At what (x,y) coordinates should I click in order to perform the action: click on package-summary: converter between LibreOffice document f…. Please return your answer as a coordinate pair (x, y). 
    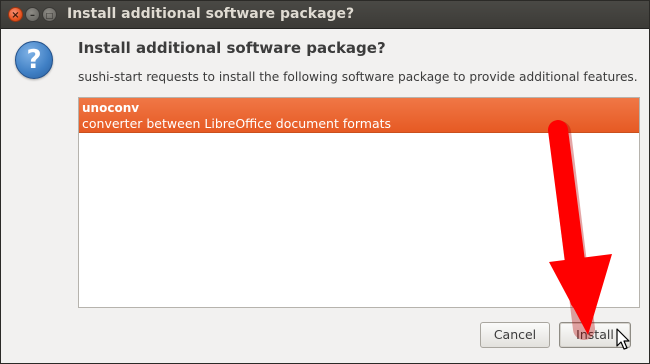
    Looking at the image, I should click on (237, 123).